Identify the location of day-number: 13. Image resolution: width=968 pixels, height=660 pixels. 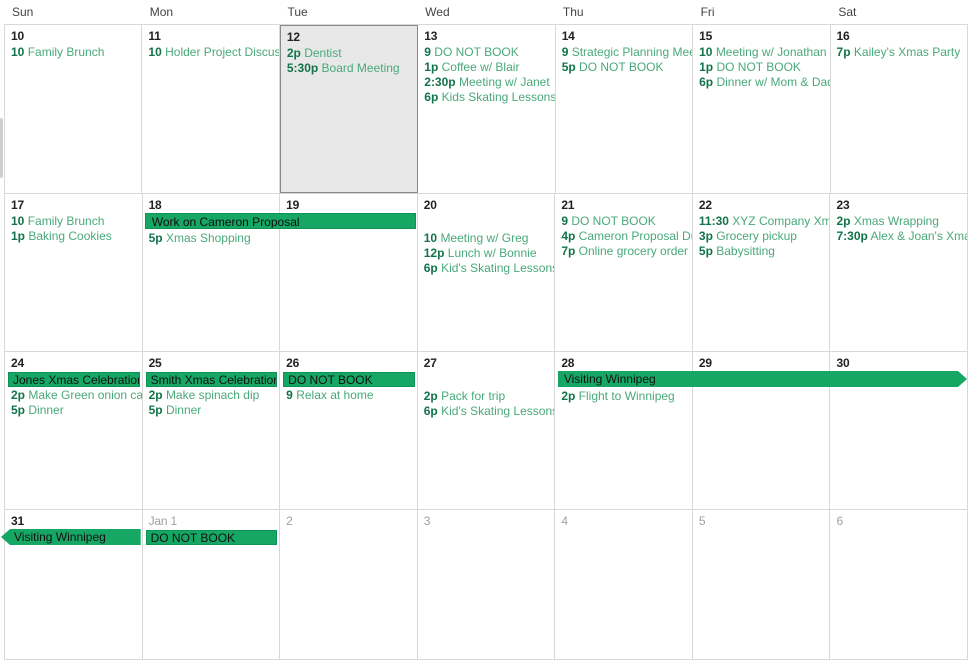
(486, 34).